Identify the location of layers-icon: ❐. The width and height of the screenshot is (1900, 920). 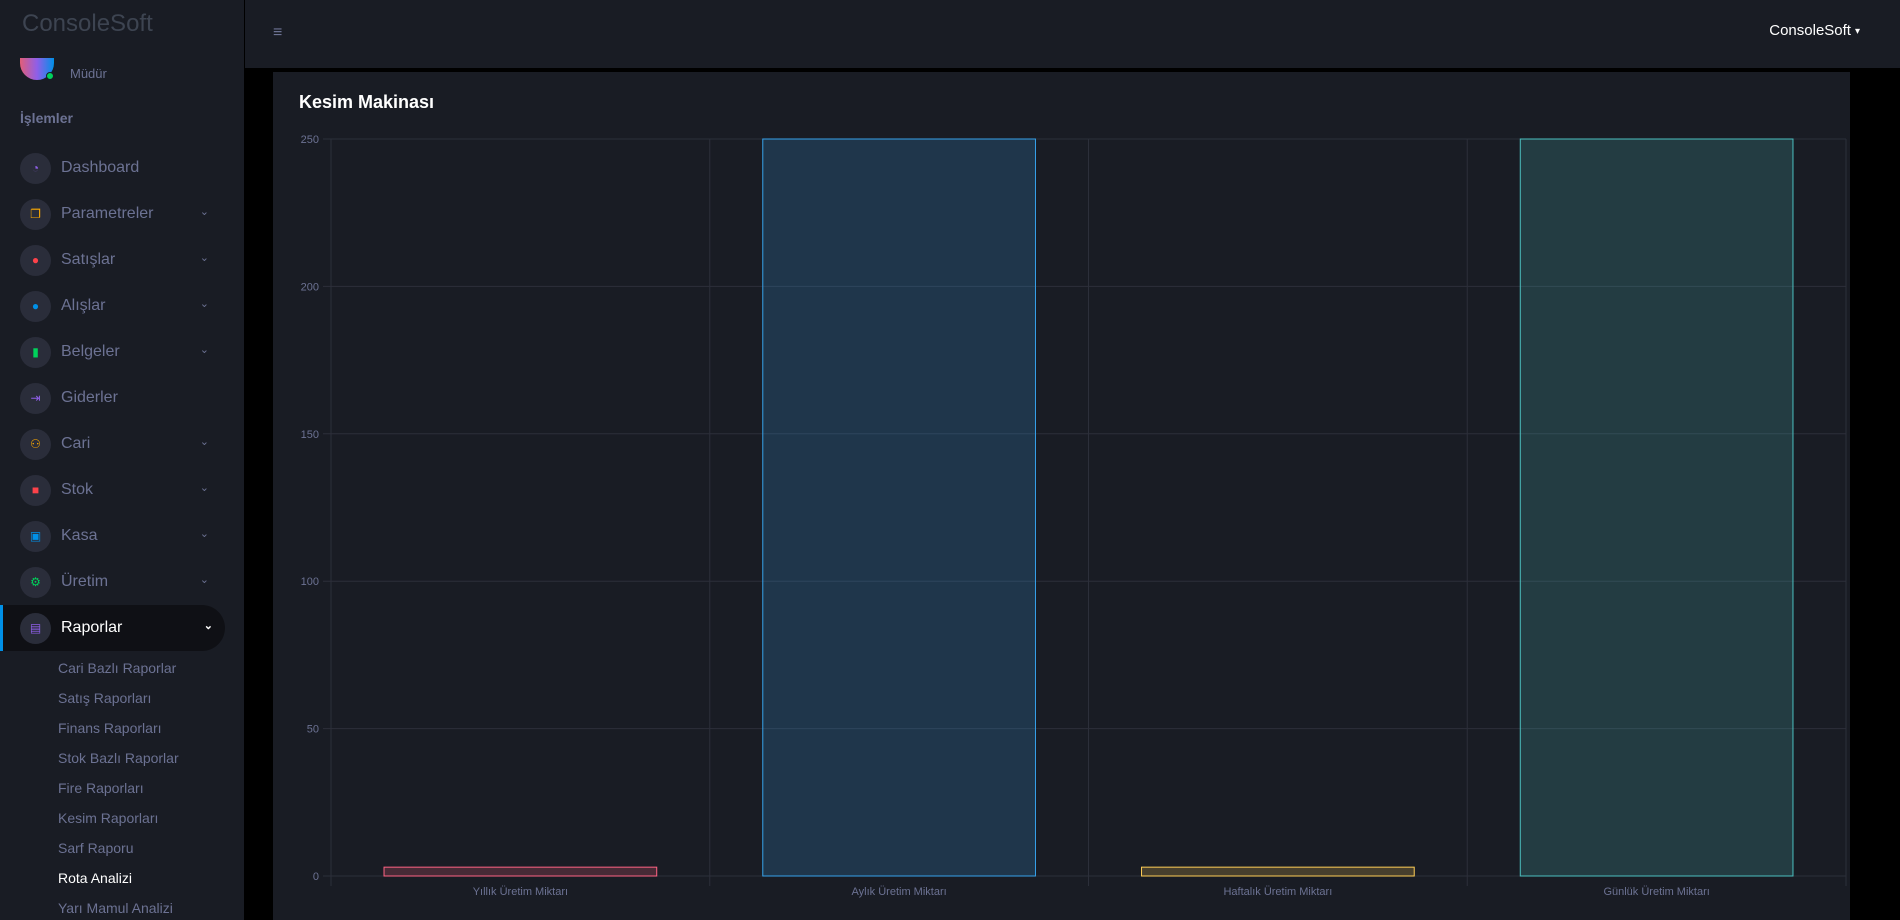
(35, 214).